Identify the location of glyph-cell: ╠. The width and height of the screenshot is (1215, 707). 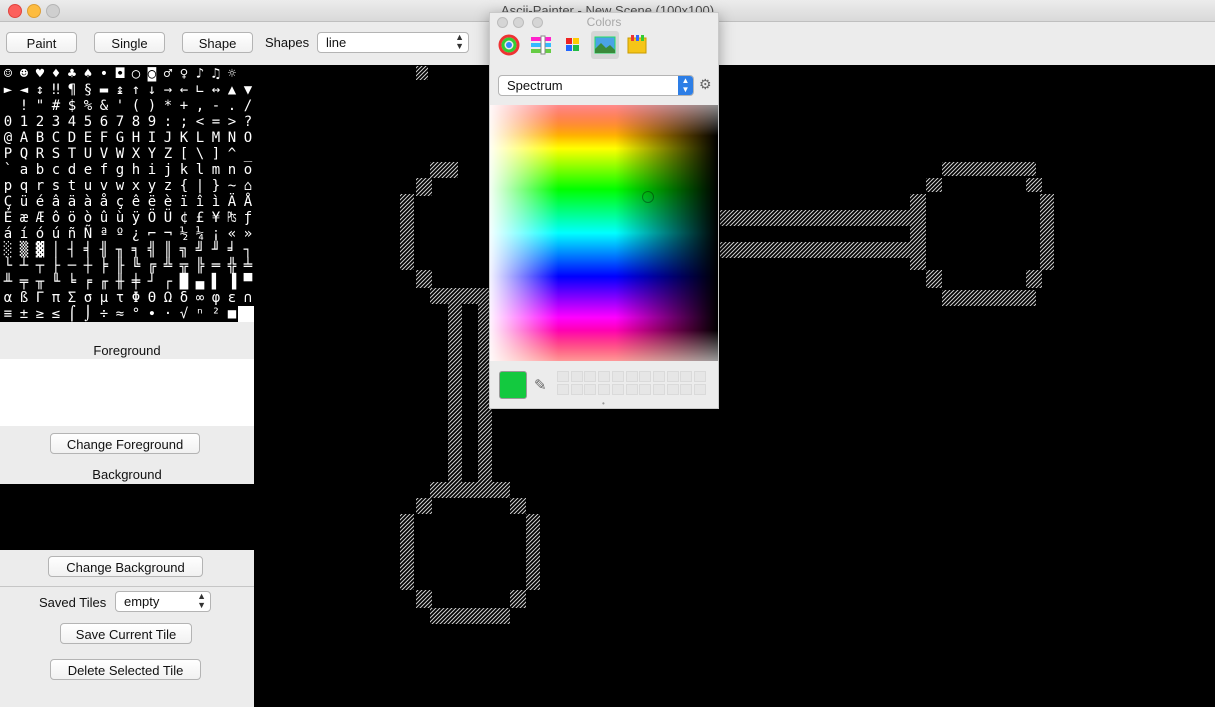
(200, 266).